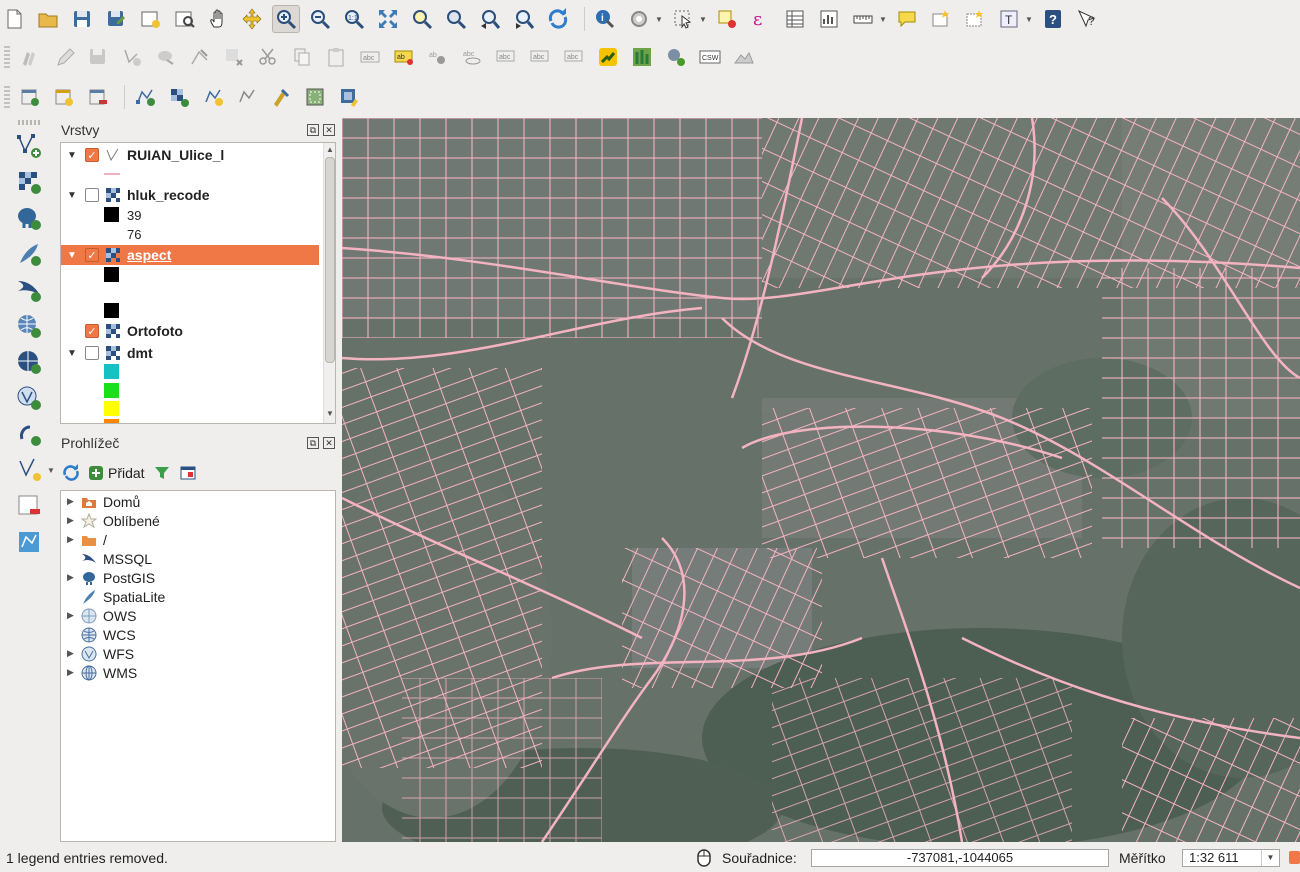 This screenshot has width=1300, height=872. Describe the element at coordinates (116, 19) in the screenshot. I see `save-as-icon` at that location.